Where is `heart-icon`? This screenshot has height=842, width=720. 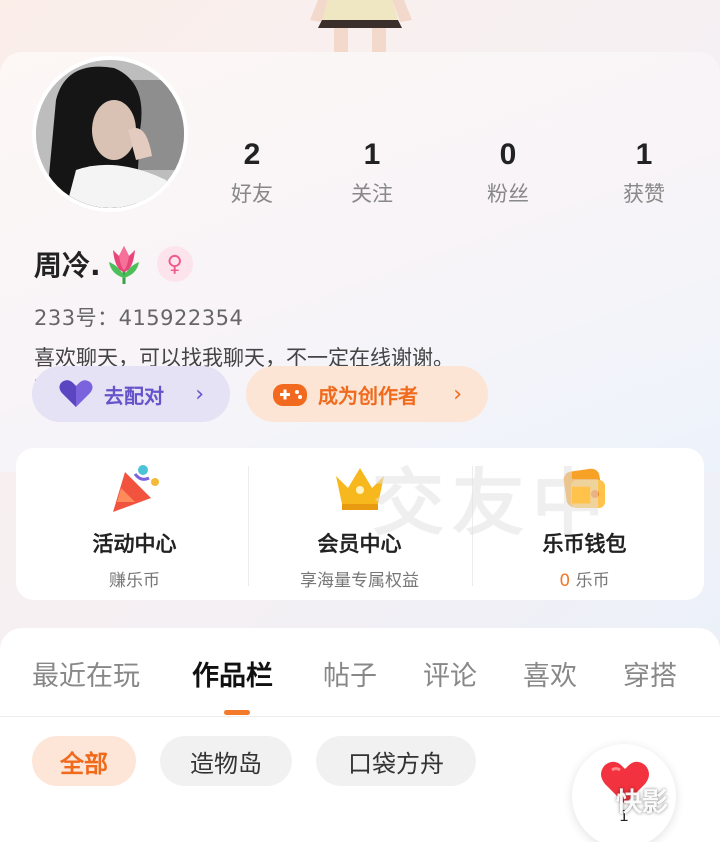
heart-icon is located at coordinates (76, 393).